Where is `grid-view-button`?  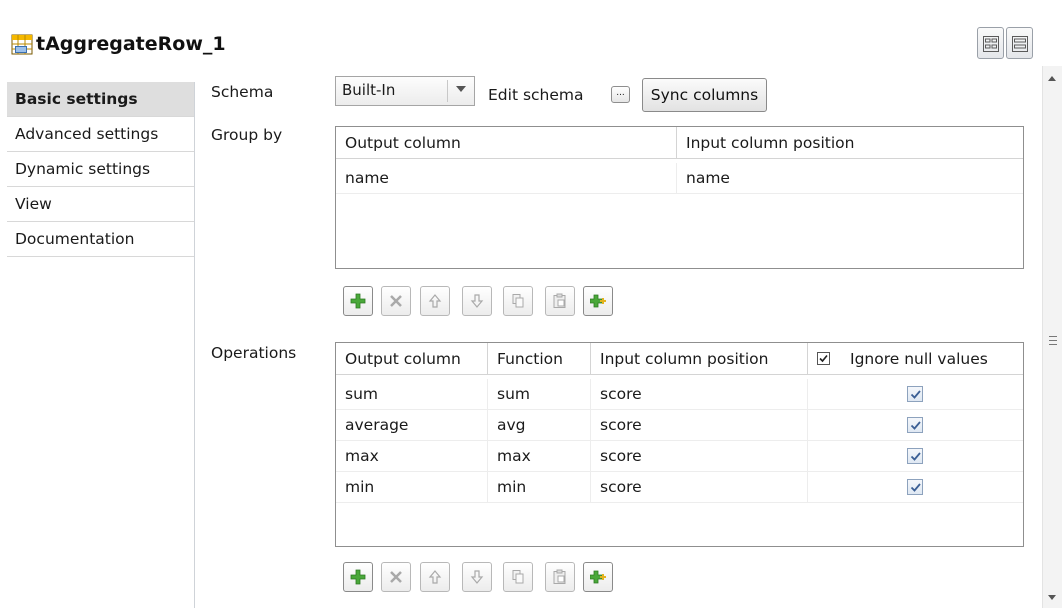 grid-view-button is located at coordinates (990, 43).